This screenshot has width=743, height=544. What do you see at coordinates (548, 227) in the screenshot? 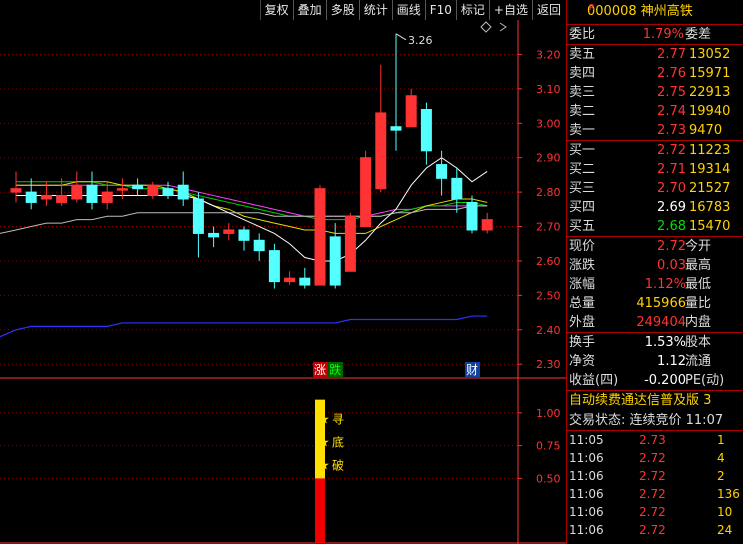
I see `y-tick-label: 2.70` at bounding box center [548, 227].